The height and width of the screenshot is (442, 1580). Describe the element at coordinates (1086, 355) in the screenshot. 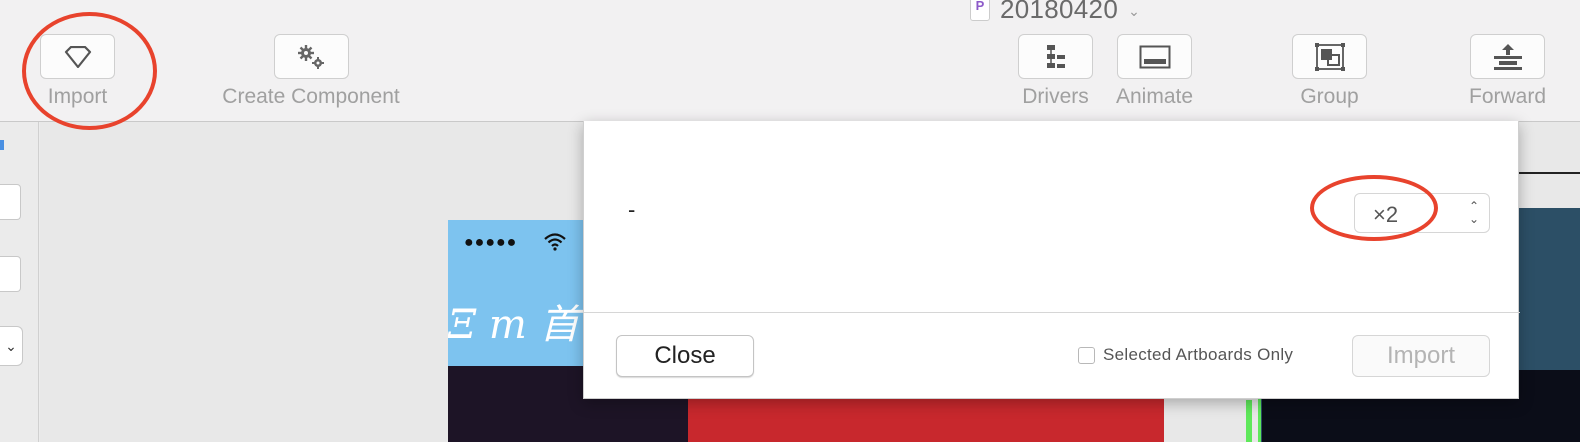

I see `selected-artboards-only-checkbox` at that location.